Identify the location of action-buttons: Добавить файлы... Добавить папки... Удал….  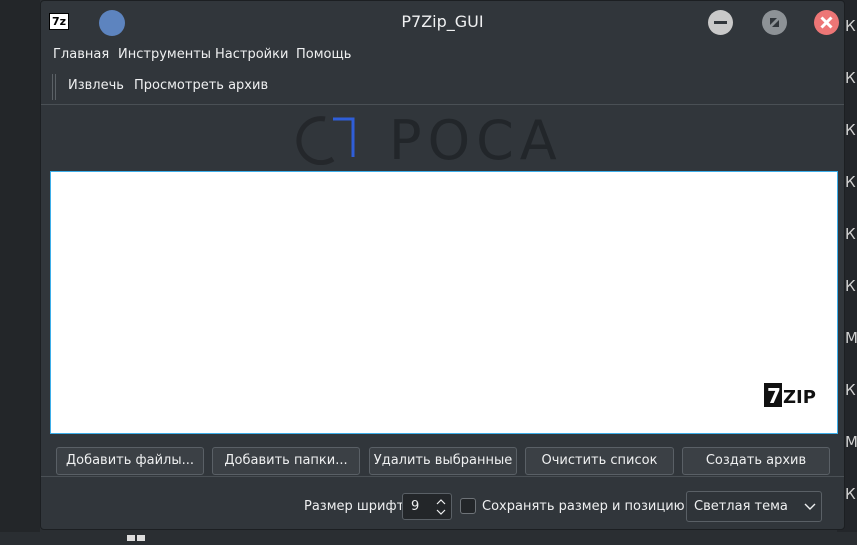
(442, 460).